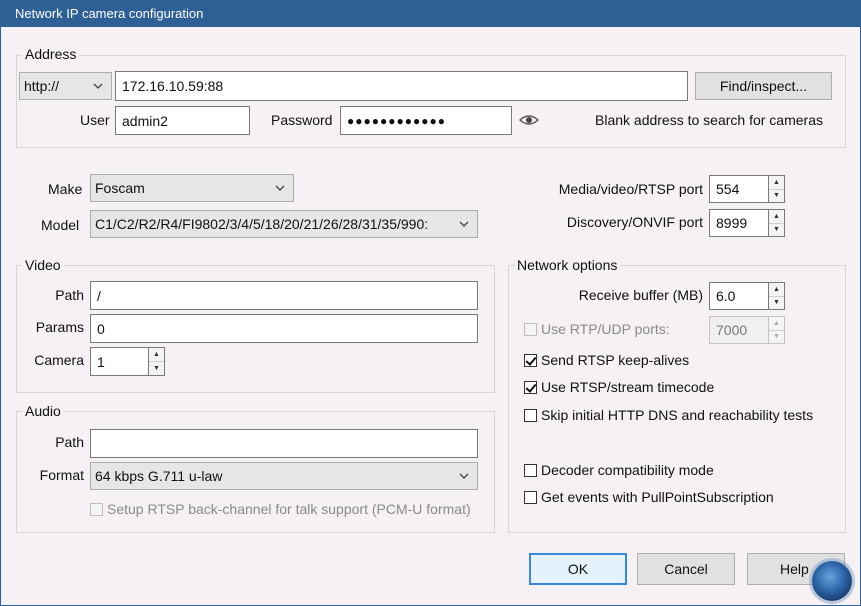 The height and width of the screenshot is (606, 861). Describe the element at coordinates (182, 120) in the screenshot. I see `user-input: admin2` at that location.